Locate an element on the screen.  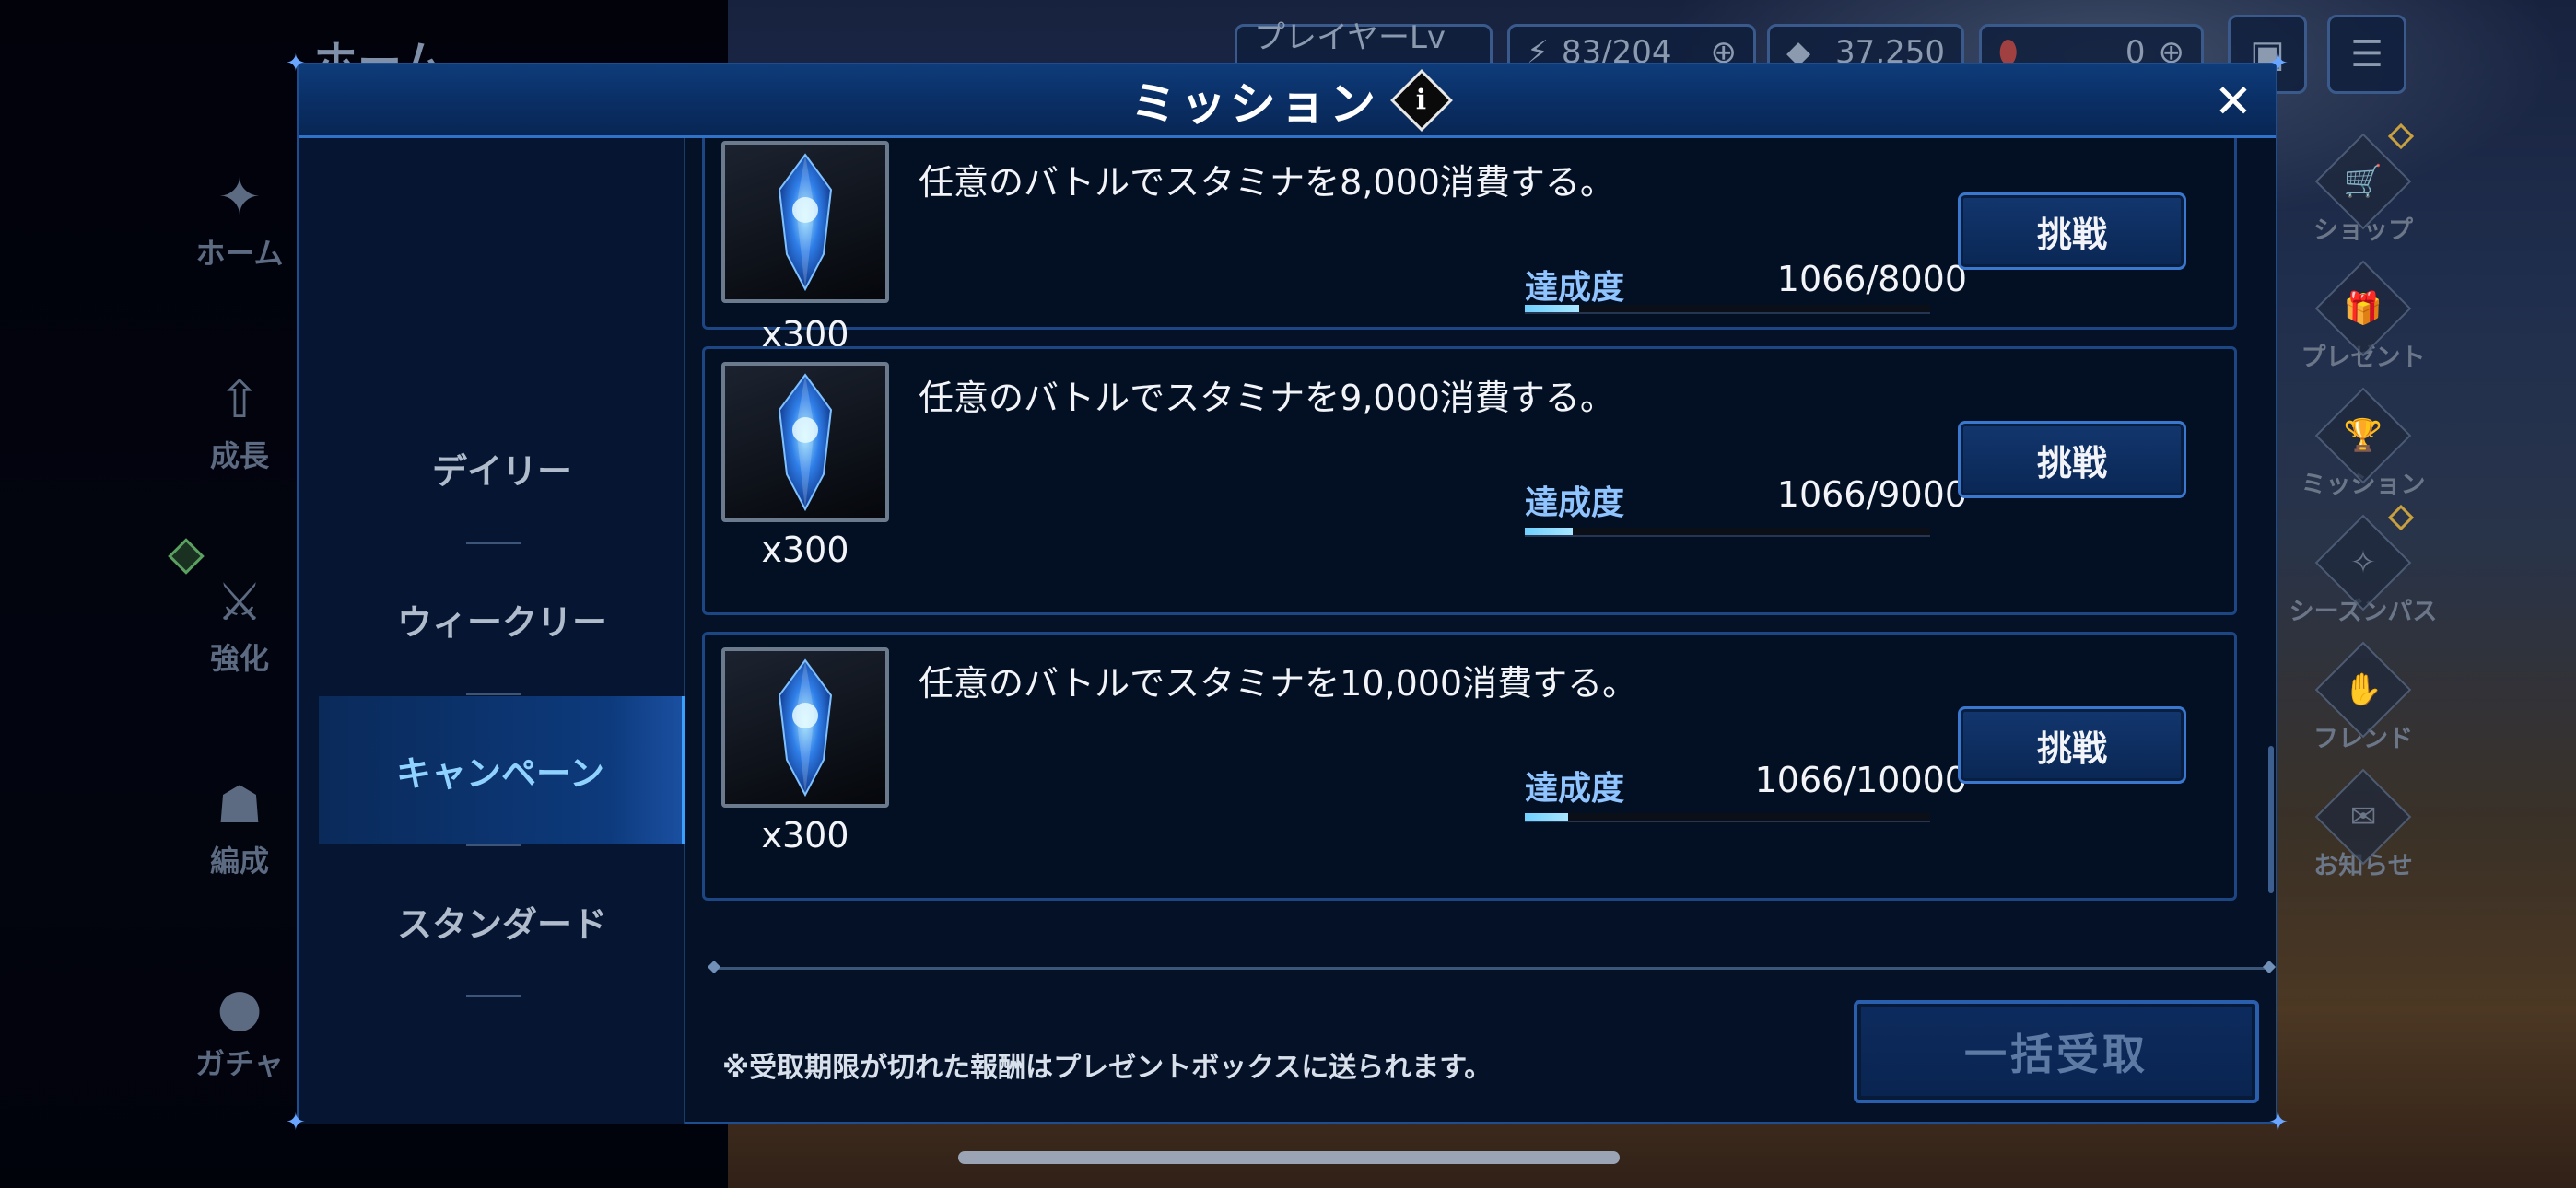
hamburger-menu-button: ☰ is located at coordinates (2366, 54).